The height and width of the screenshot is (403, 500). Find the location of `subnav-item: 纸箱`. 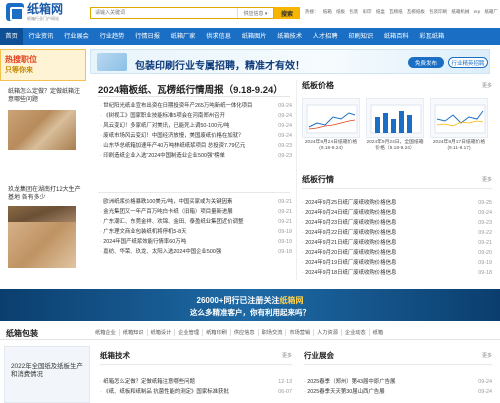

subnav-item: 纸箱 is located at coordinates (378, 332).